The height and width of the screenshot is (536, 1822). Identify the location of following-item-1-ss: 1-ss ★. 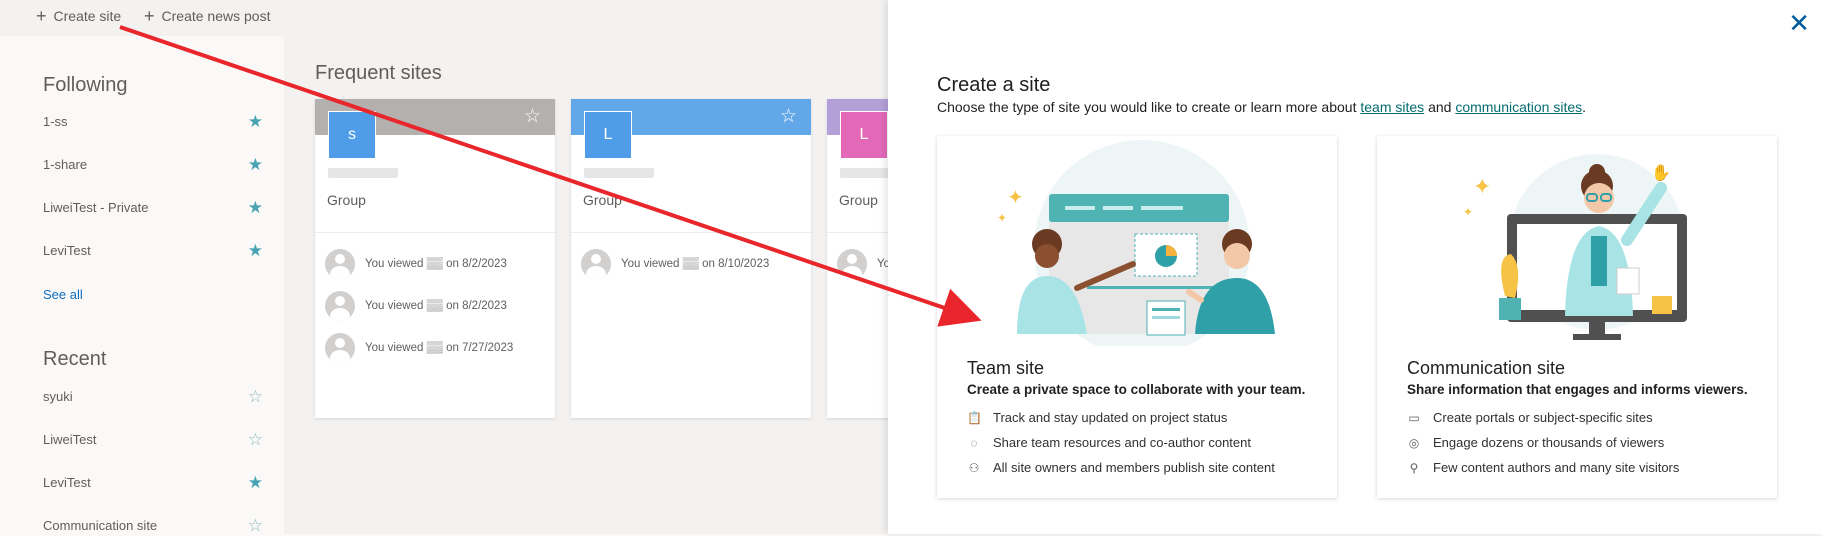
(153, 122).